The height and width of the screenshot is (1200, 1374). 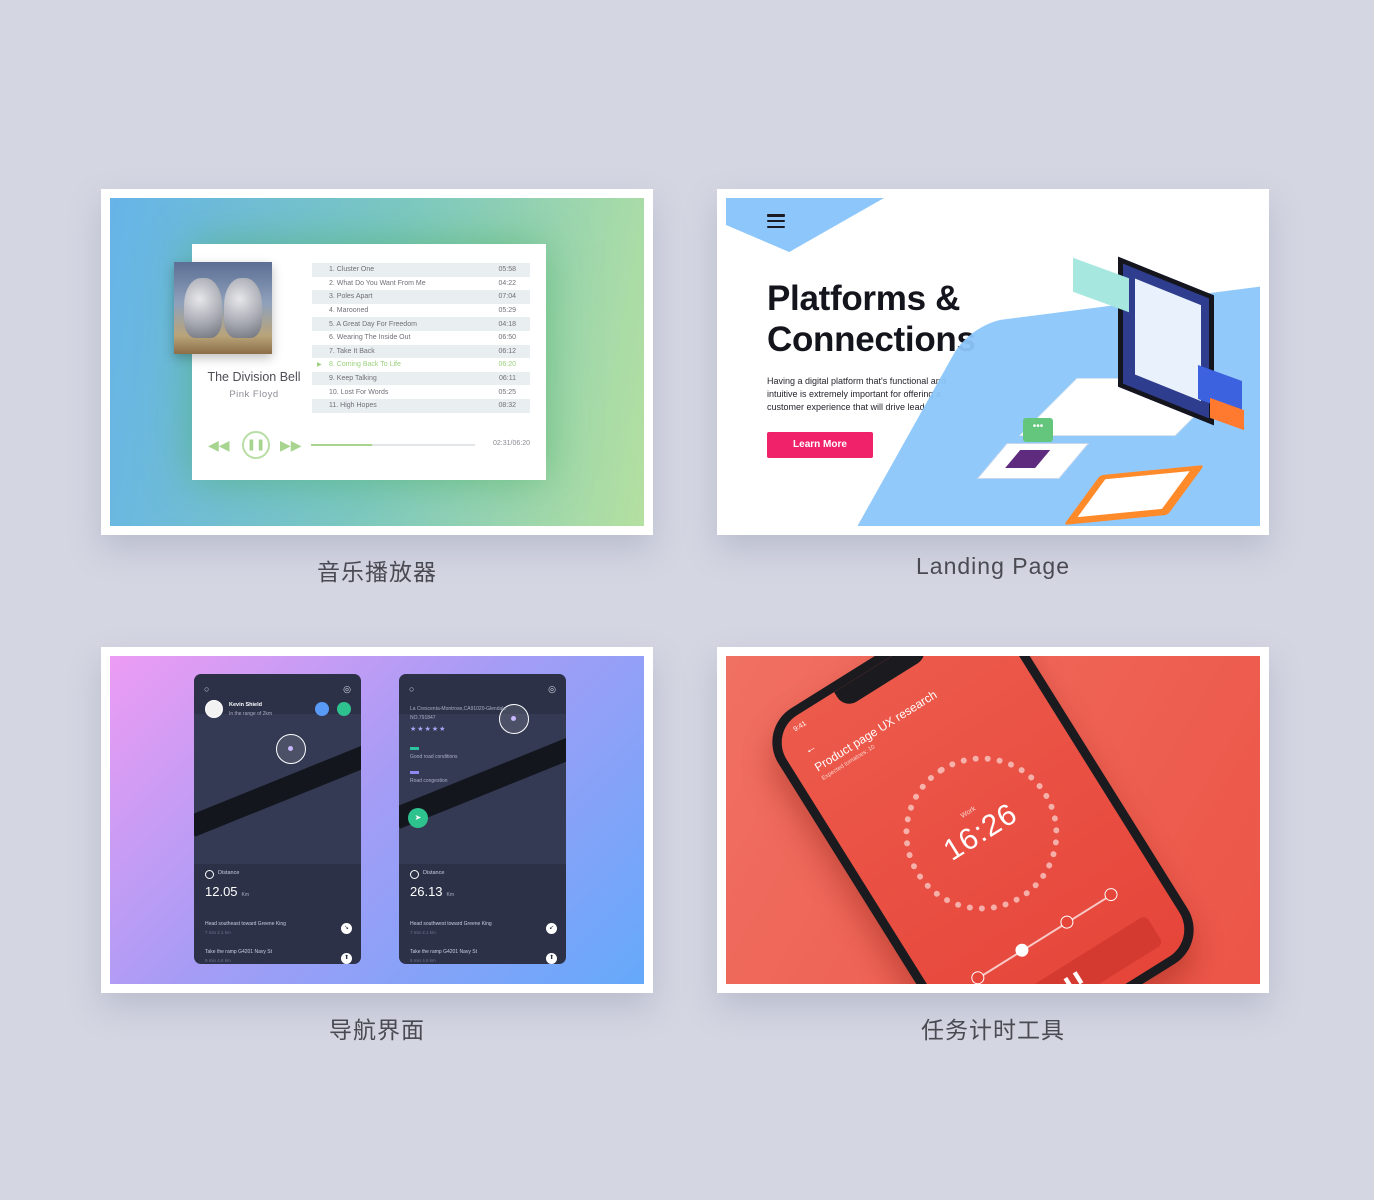 I want to click on back-arrow-icon: ←, so click(x=810, y=748).